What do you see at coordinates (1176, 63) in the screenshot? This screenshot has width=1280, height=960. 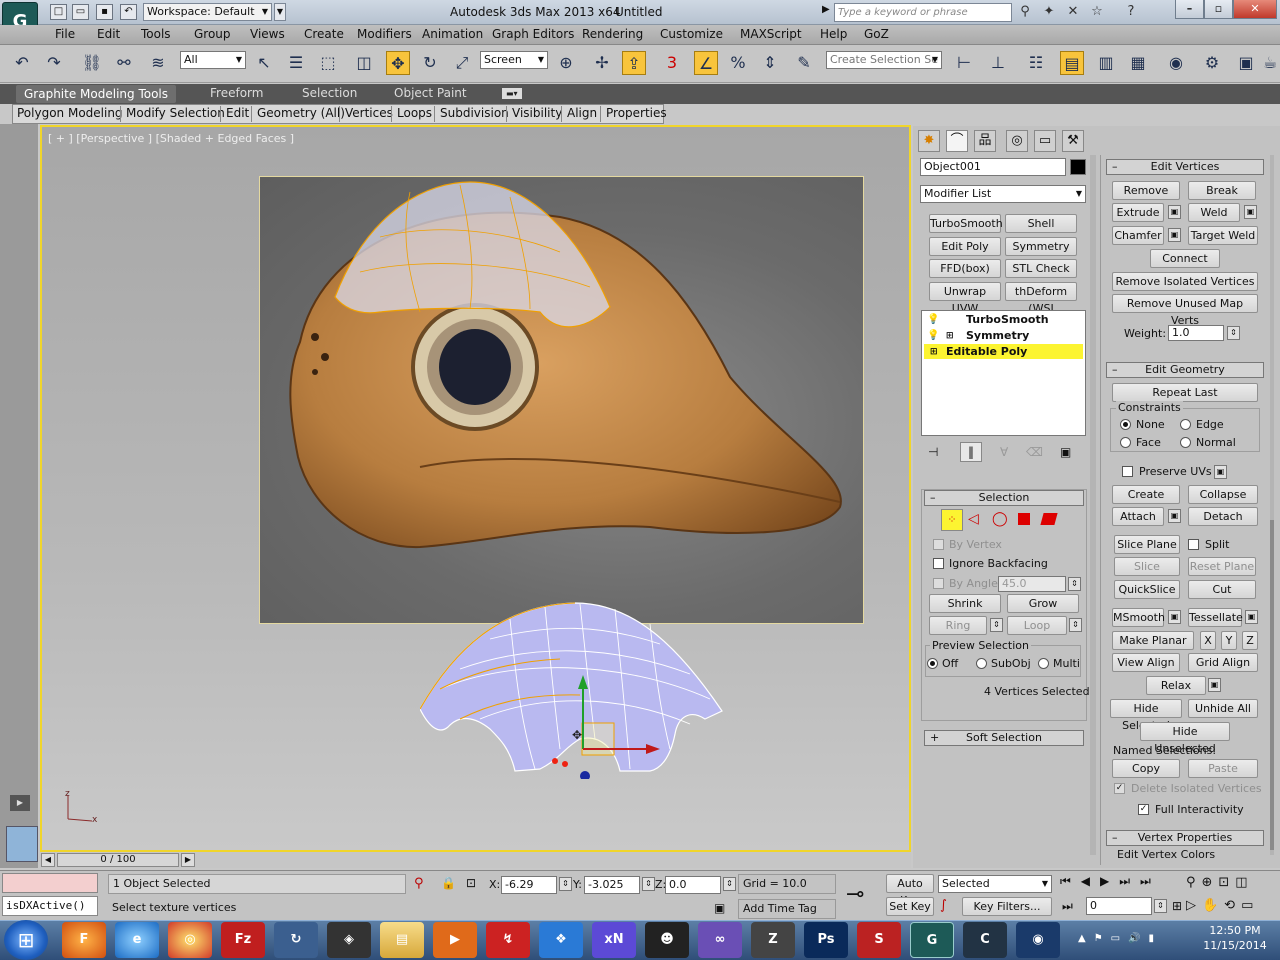 I see `material-editor-icon: ◉` at bounding box center [1176, 63].